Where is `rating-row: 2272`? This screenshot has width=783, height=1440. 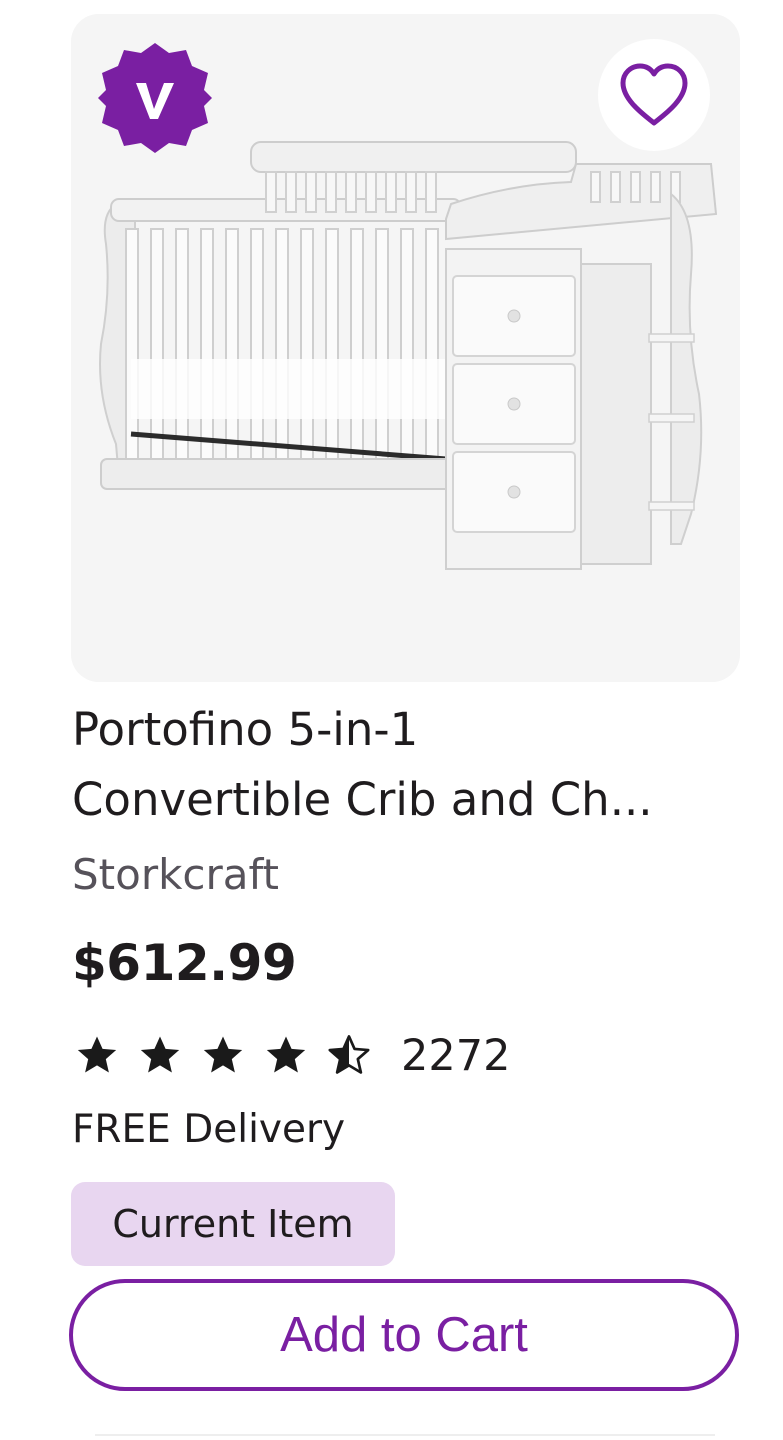
rating-row: 2272 is located at coordinates (292, 1056).